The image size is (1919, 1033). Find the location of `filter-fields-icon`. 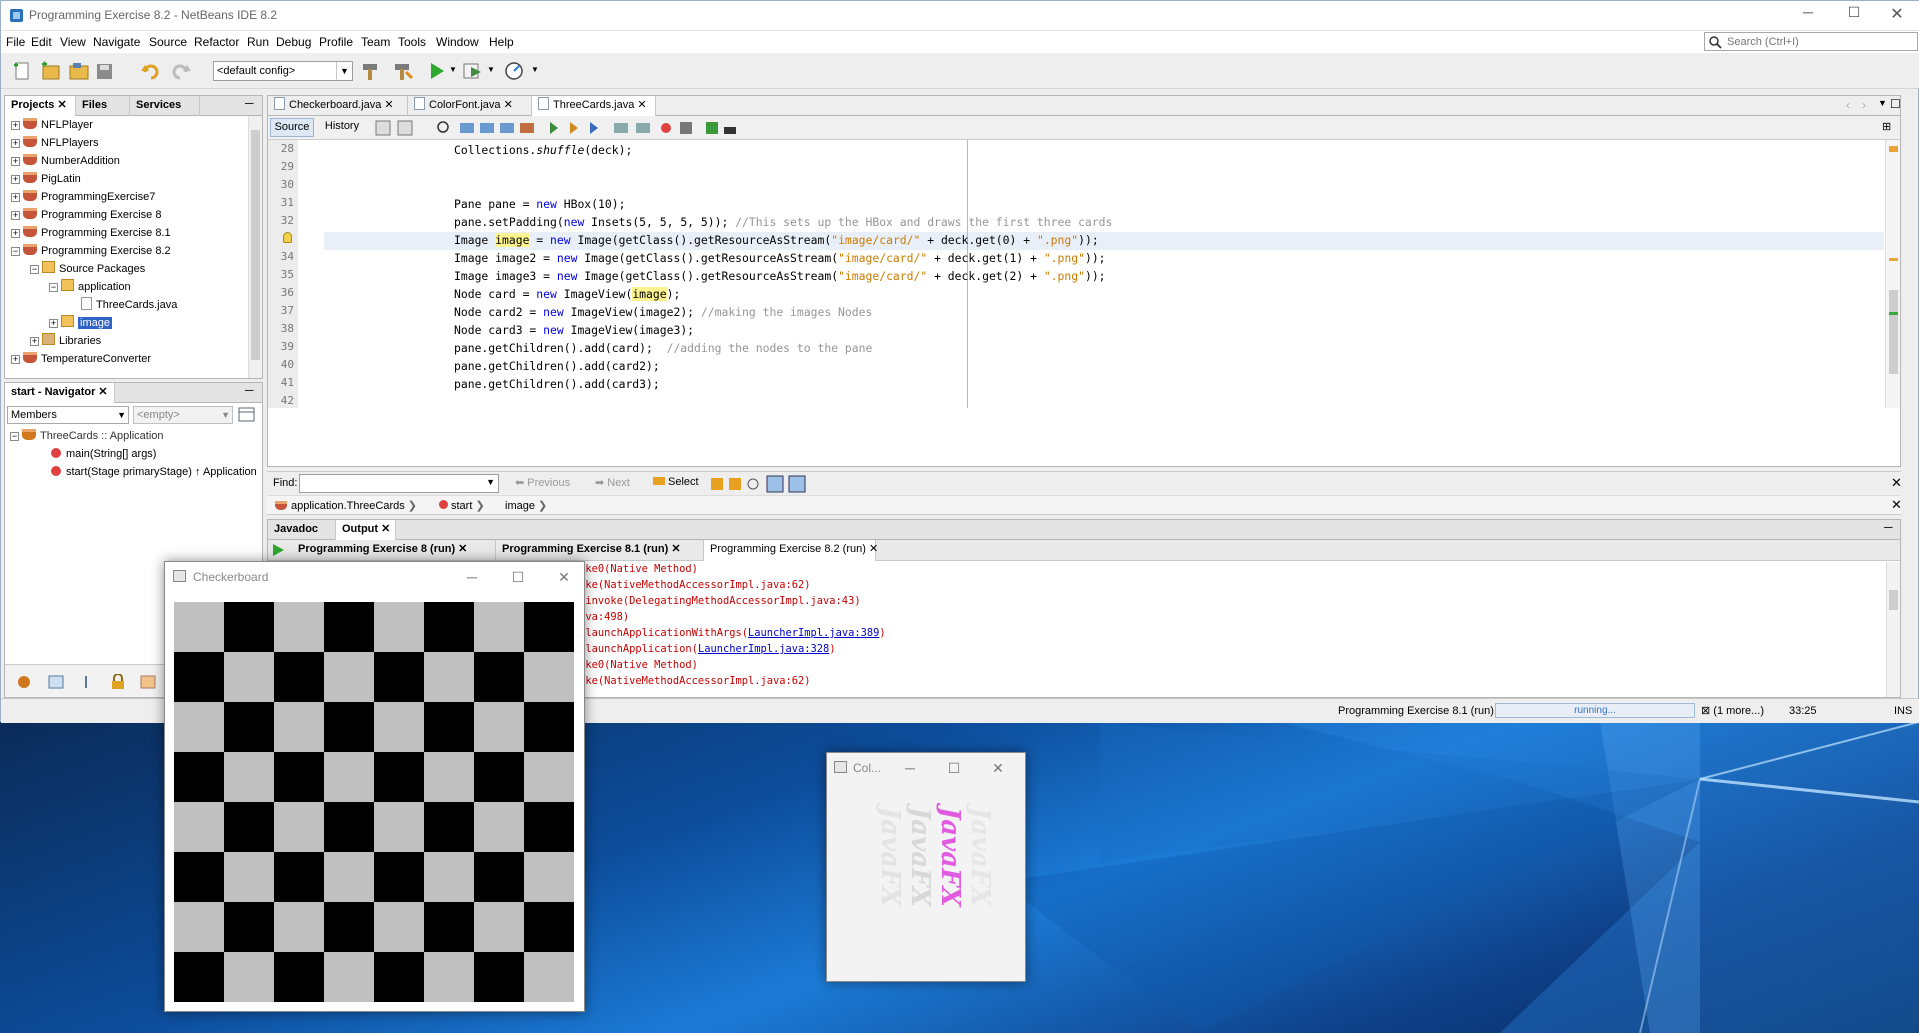

filter-fields-icon is located at coordinates (24, 682).